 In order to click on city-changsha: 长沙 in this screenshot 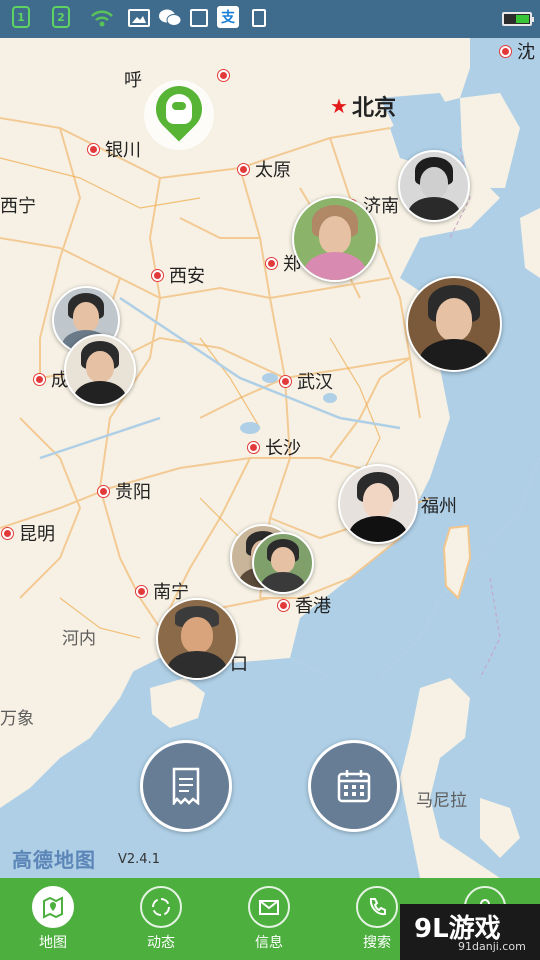, I will do `click(274, 447)`.